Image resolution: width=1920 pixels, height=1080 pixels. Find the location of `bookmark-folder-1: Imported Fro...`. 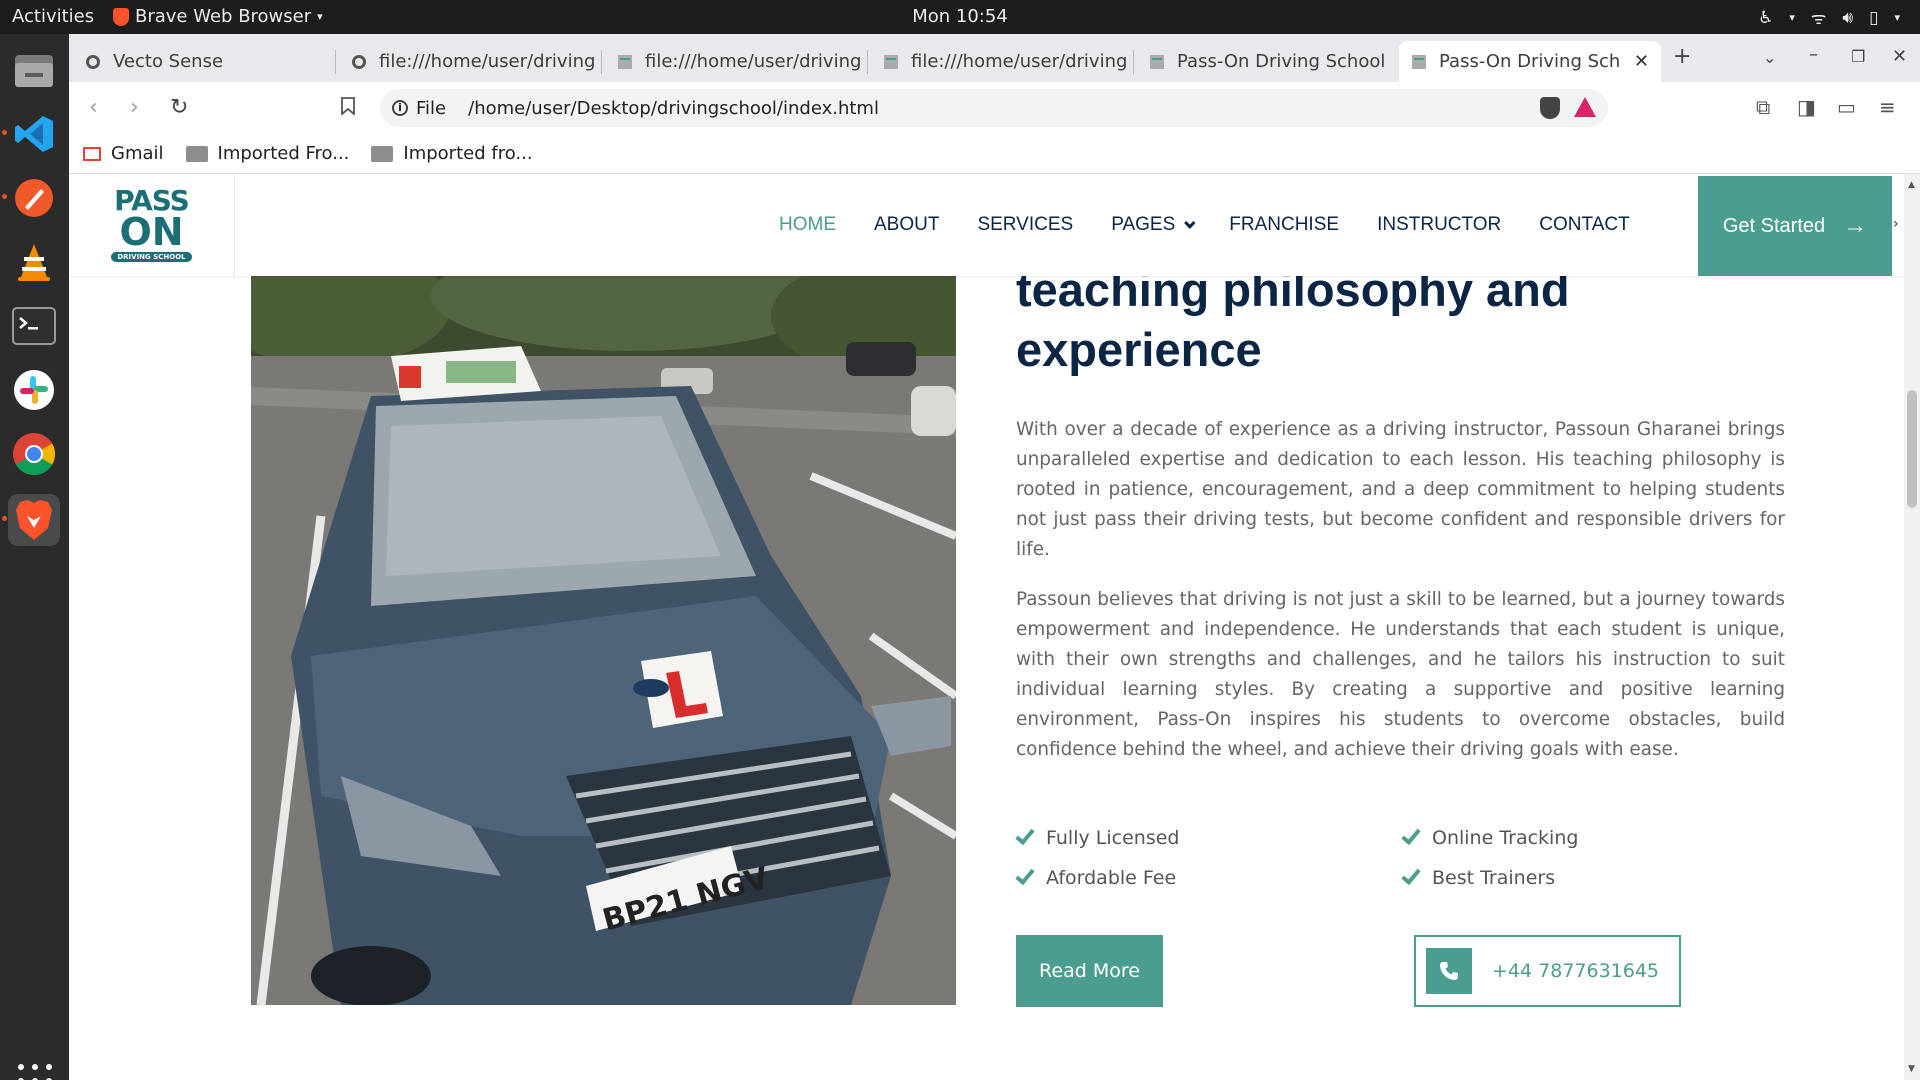

bookmark-folder-1: Imported Fro... is located at coordinates (267, 153).